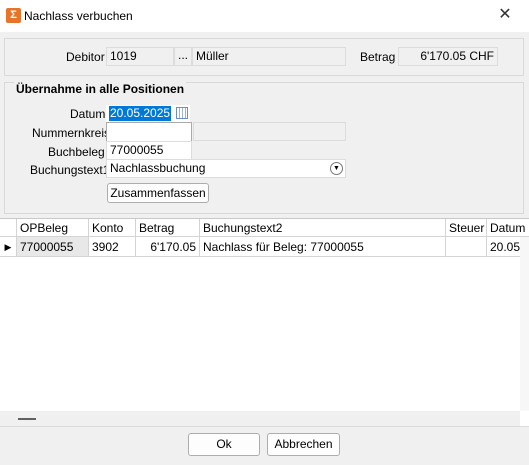 This screenshot has height=465, width=529. Describe the element at coordinates (112, 228) in the screenshot. I see `column-header-konto: Konto` at that location.